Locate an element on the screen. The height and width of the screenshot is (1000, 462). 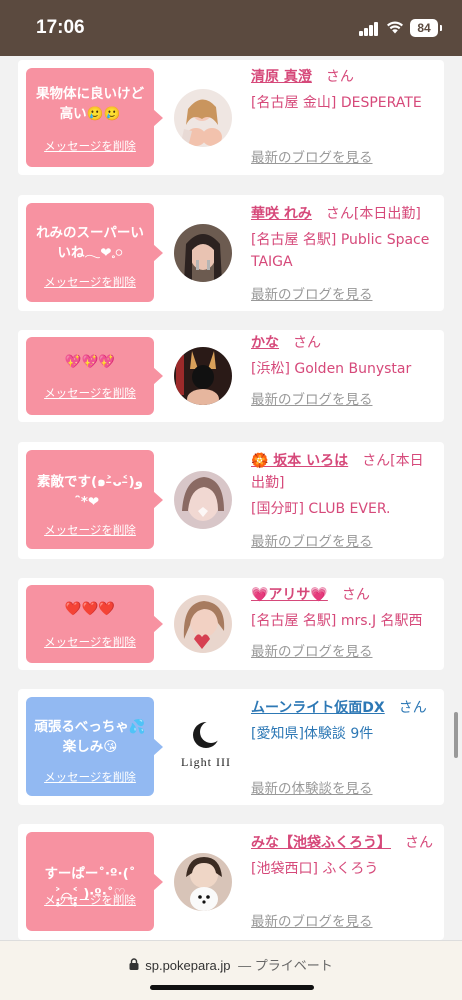
girl-name-link: 華咲 れみ is located at coordinates (281, 214).